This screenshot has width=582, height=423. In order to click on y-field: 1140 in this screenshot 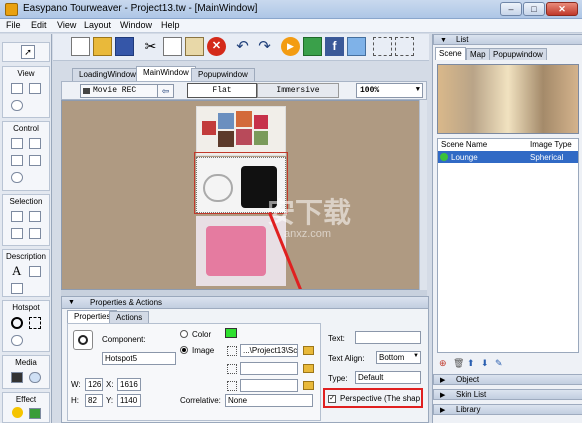, I will do `click(129, 400)`.